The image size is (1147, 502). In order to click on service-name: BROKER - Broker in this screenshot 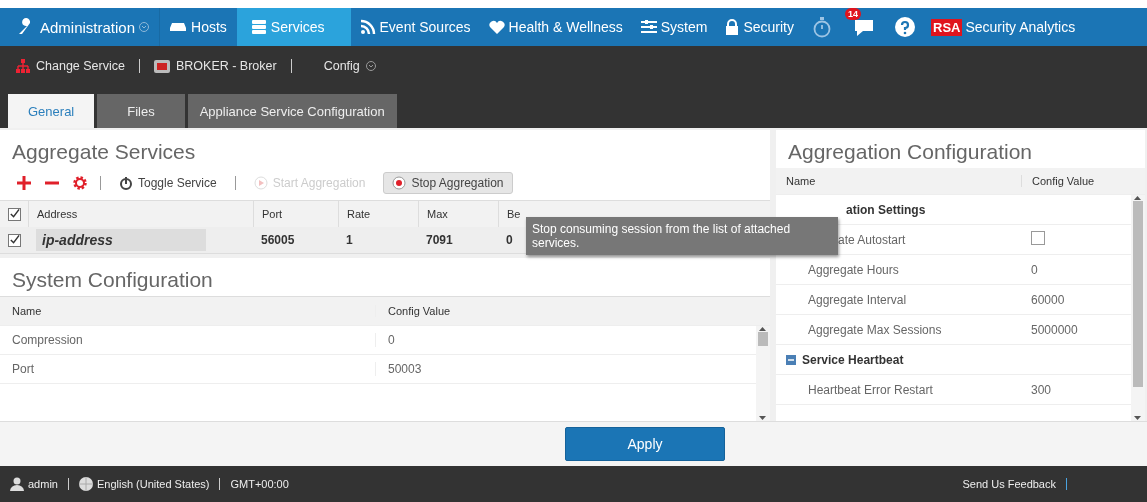, I will do `click(226, 66)`.